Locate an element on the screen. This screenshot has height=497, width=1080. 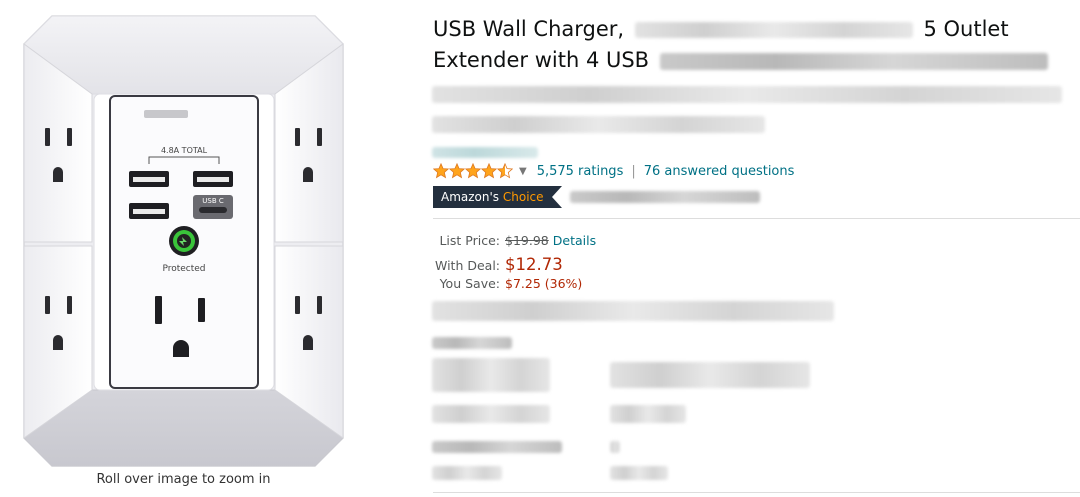
ratings-link: 5,575 ratings is located at coordinates (580, 171).